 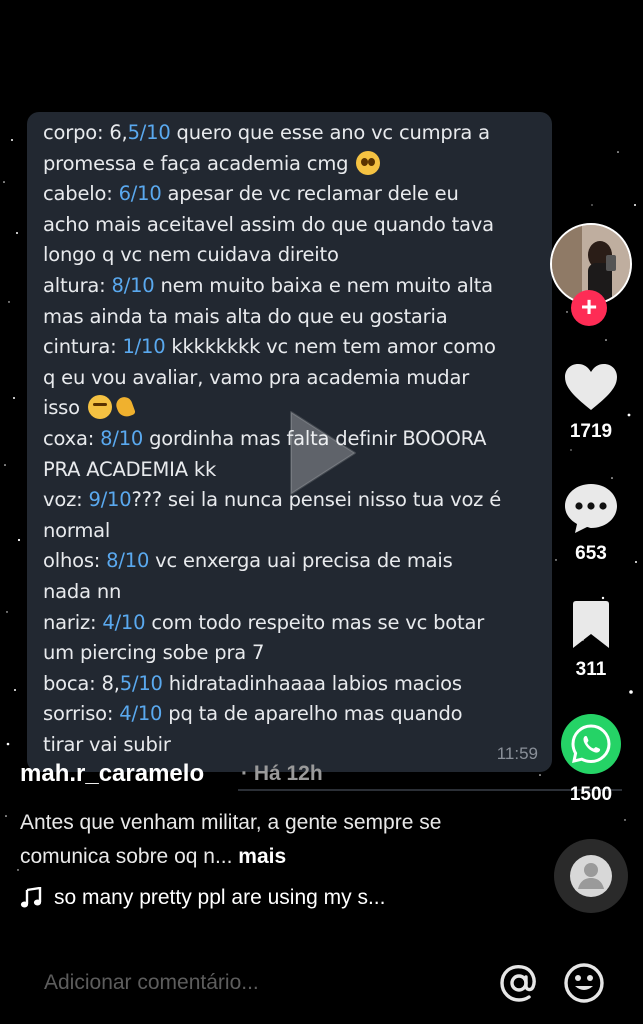 I want to click on user-placeholder-icon, so click(x=591, y=876).